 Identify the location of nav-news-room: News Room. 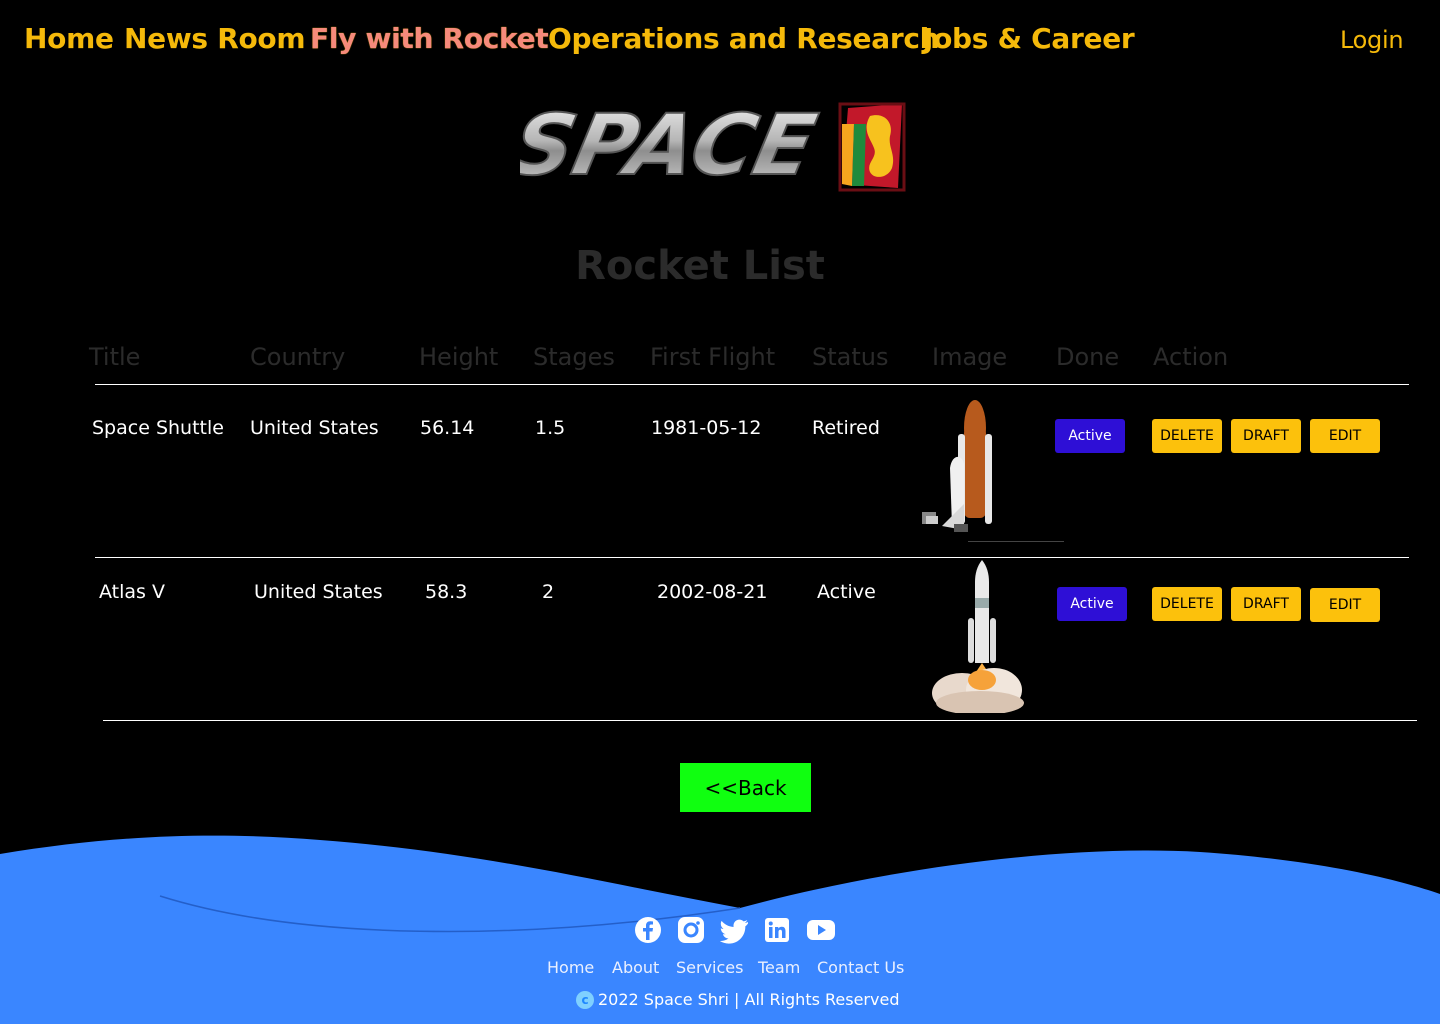
(215, 38).